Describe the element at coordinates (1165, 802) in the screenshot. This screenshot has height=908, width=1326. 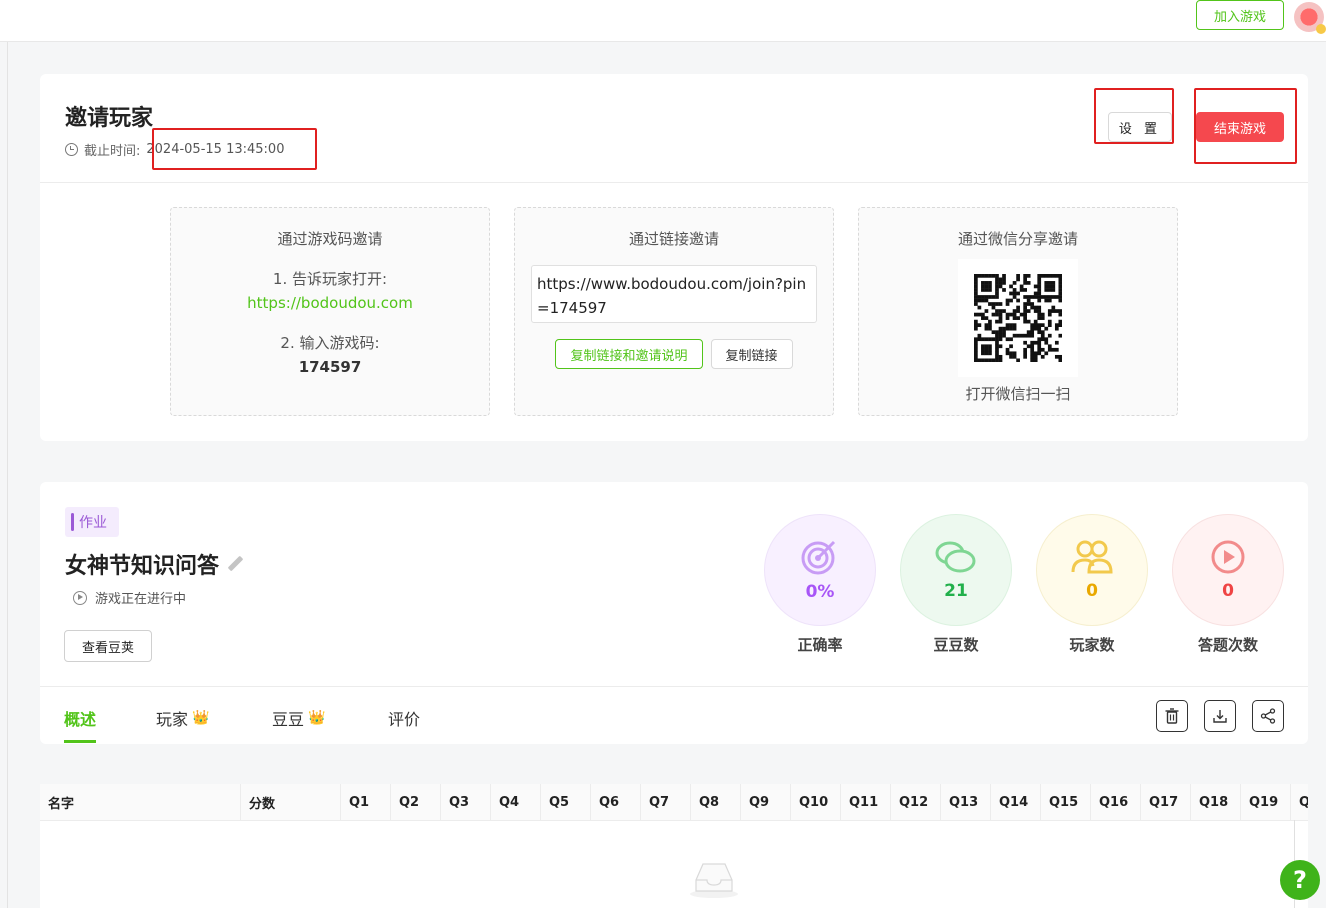
I see `column-header: Q17` at that location.